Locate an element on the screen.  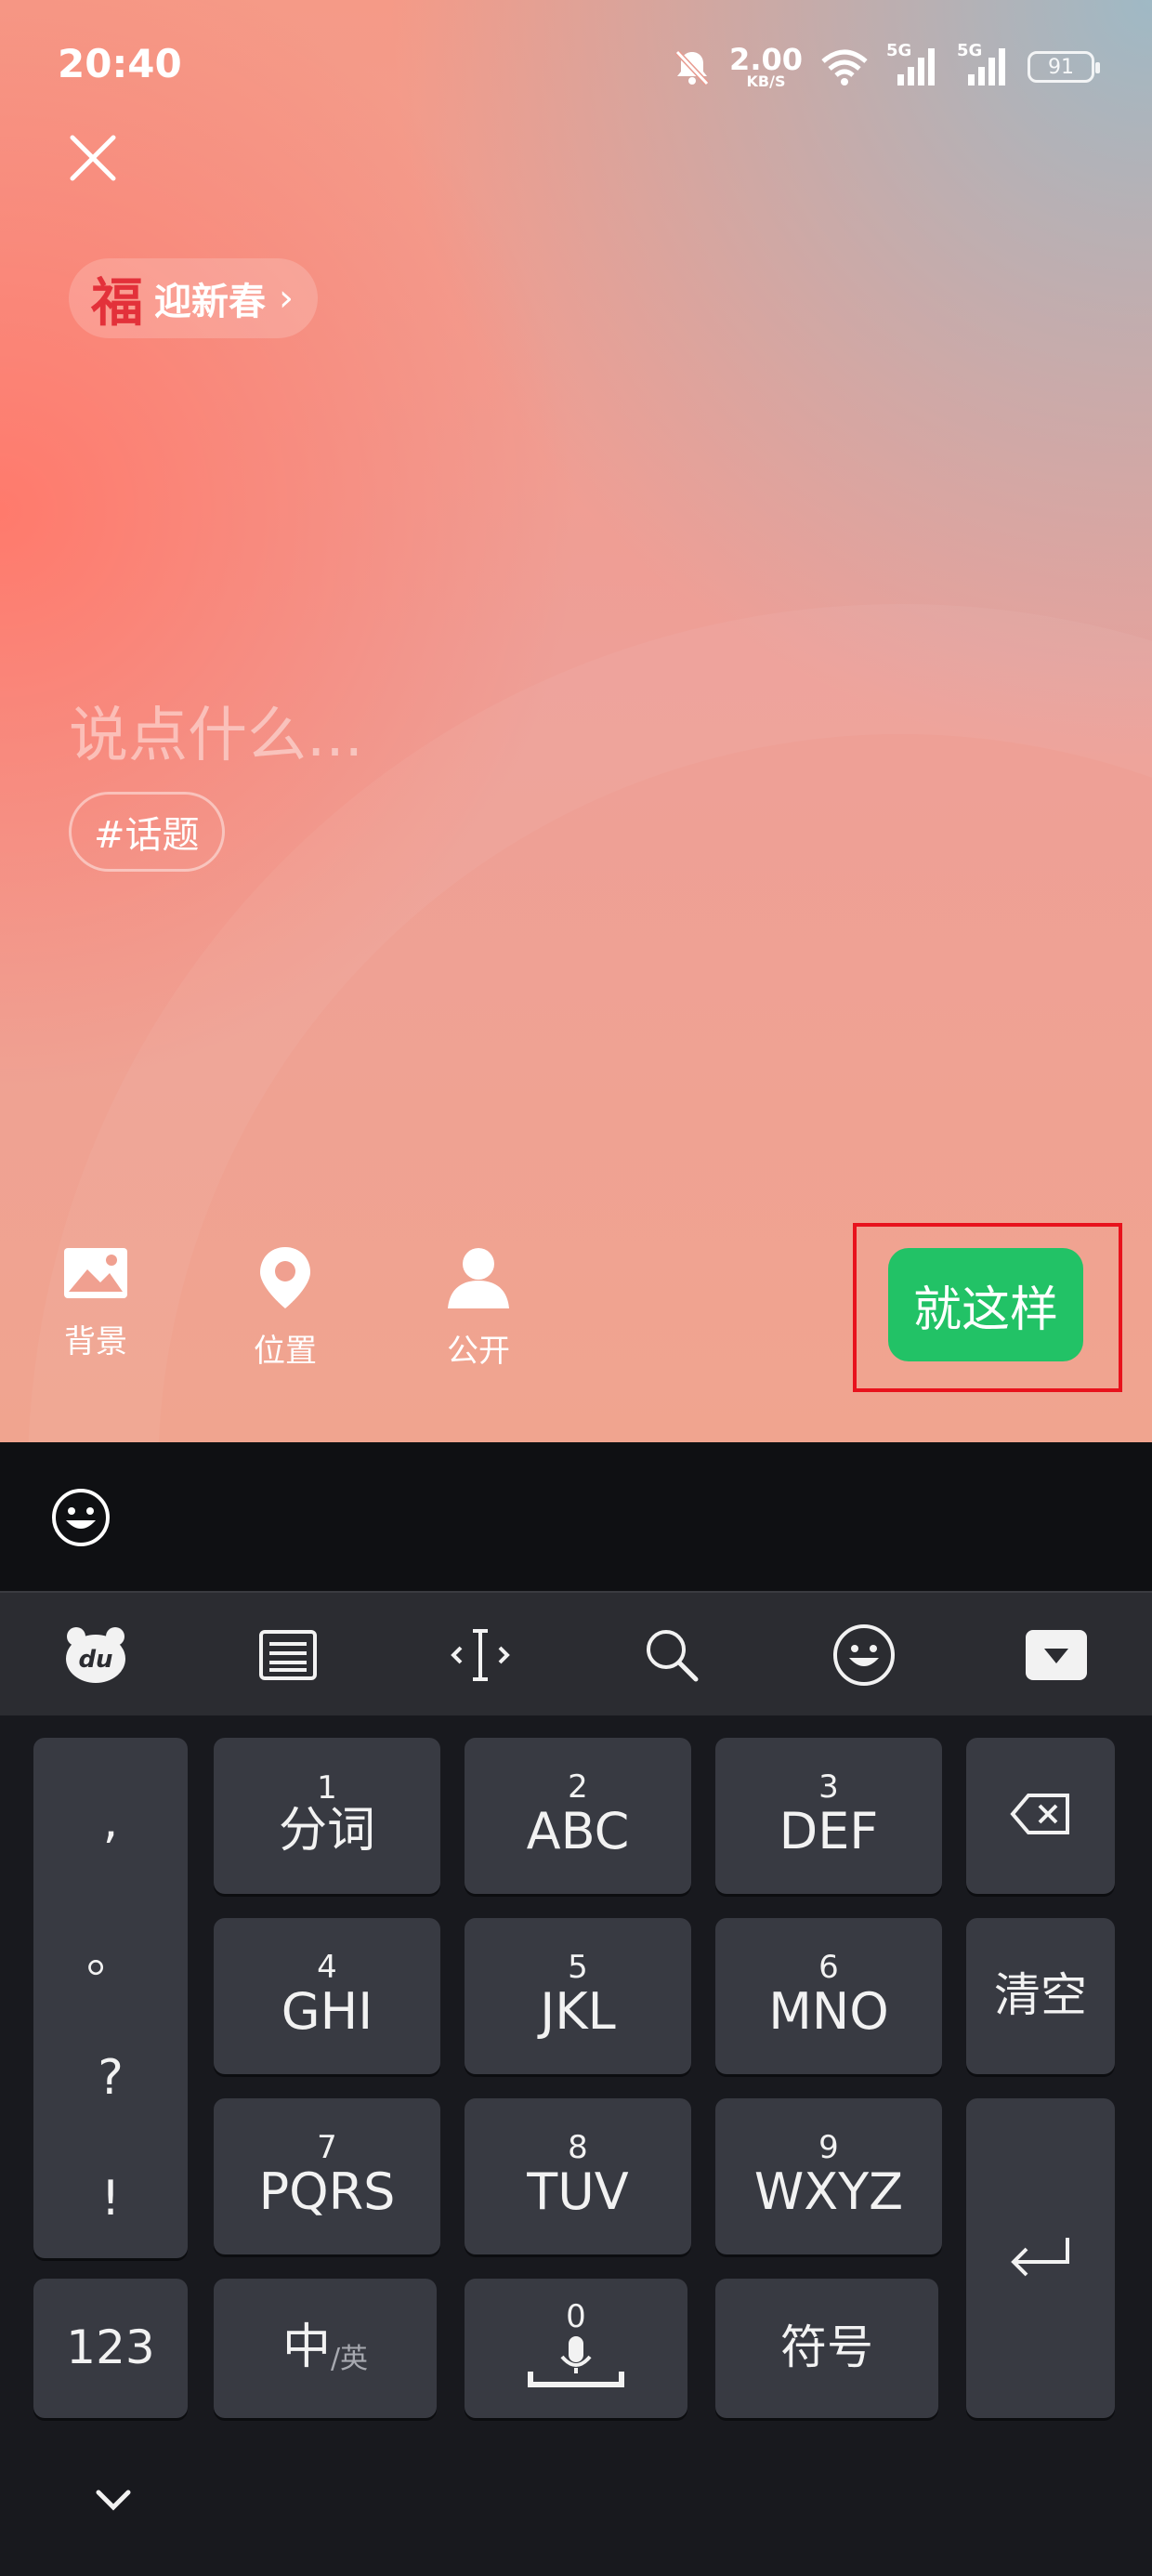
highlight-box is located at coordinates (988, 1307).